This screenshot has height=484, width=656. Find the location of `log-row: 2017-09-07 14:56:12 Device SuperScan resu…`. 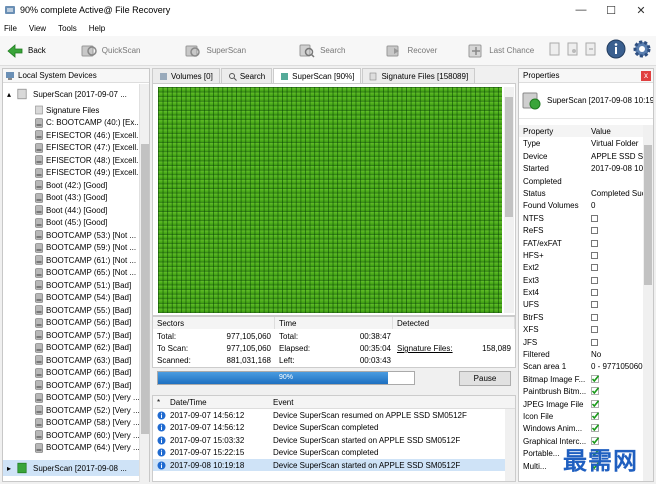

log-row: 2017-09-07 14:56:12 Device SuperScan resu… is located at coordinates (334, 415).